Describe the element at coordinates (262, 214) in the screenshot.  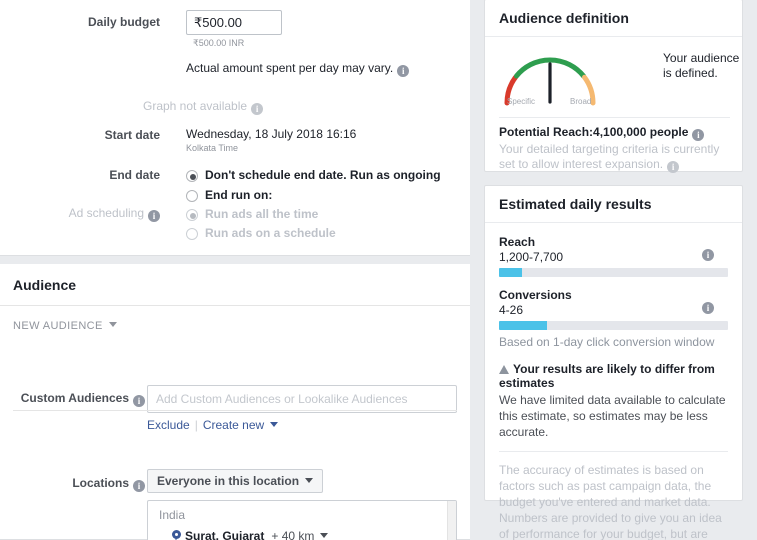
I see `radio-label: Run ads all the time` at that location.